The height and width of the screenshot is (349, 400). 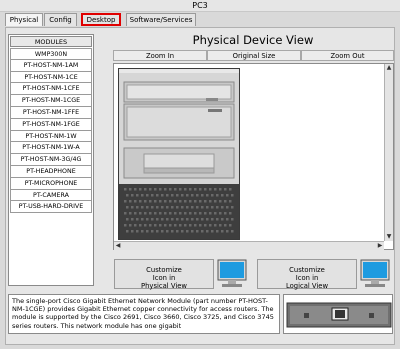 I want to click on module-item: PT-CAMERA, so click(x=51, y=195).